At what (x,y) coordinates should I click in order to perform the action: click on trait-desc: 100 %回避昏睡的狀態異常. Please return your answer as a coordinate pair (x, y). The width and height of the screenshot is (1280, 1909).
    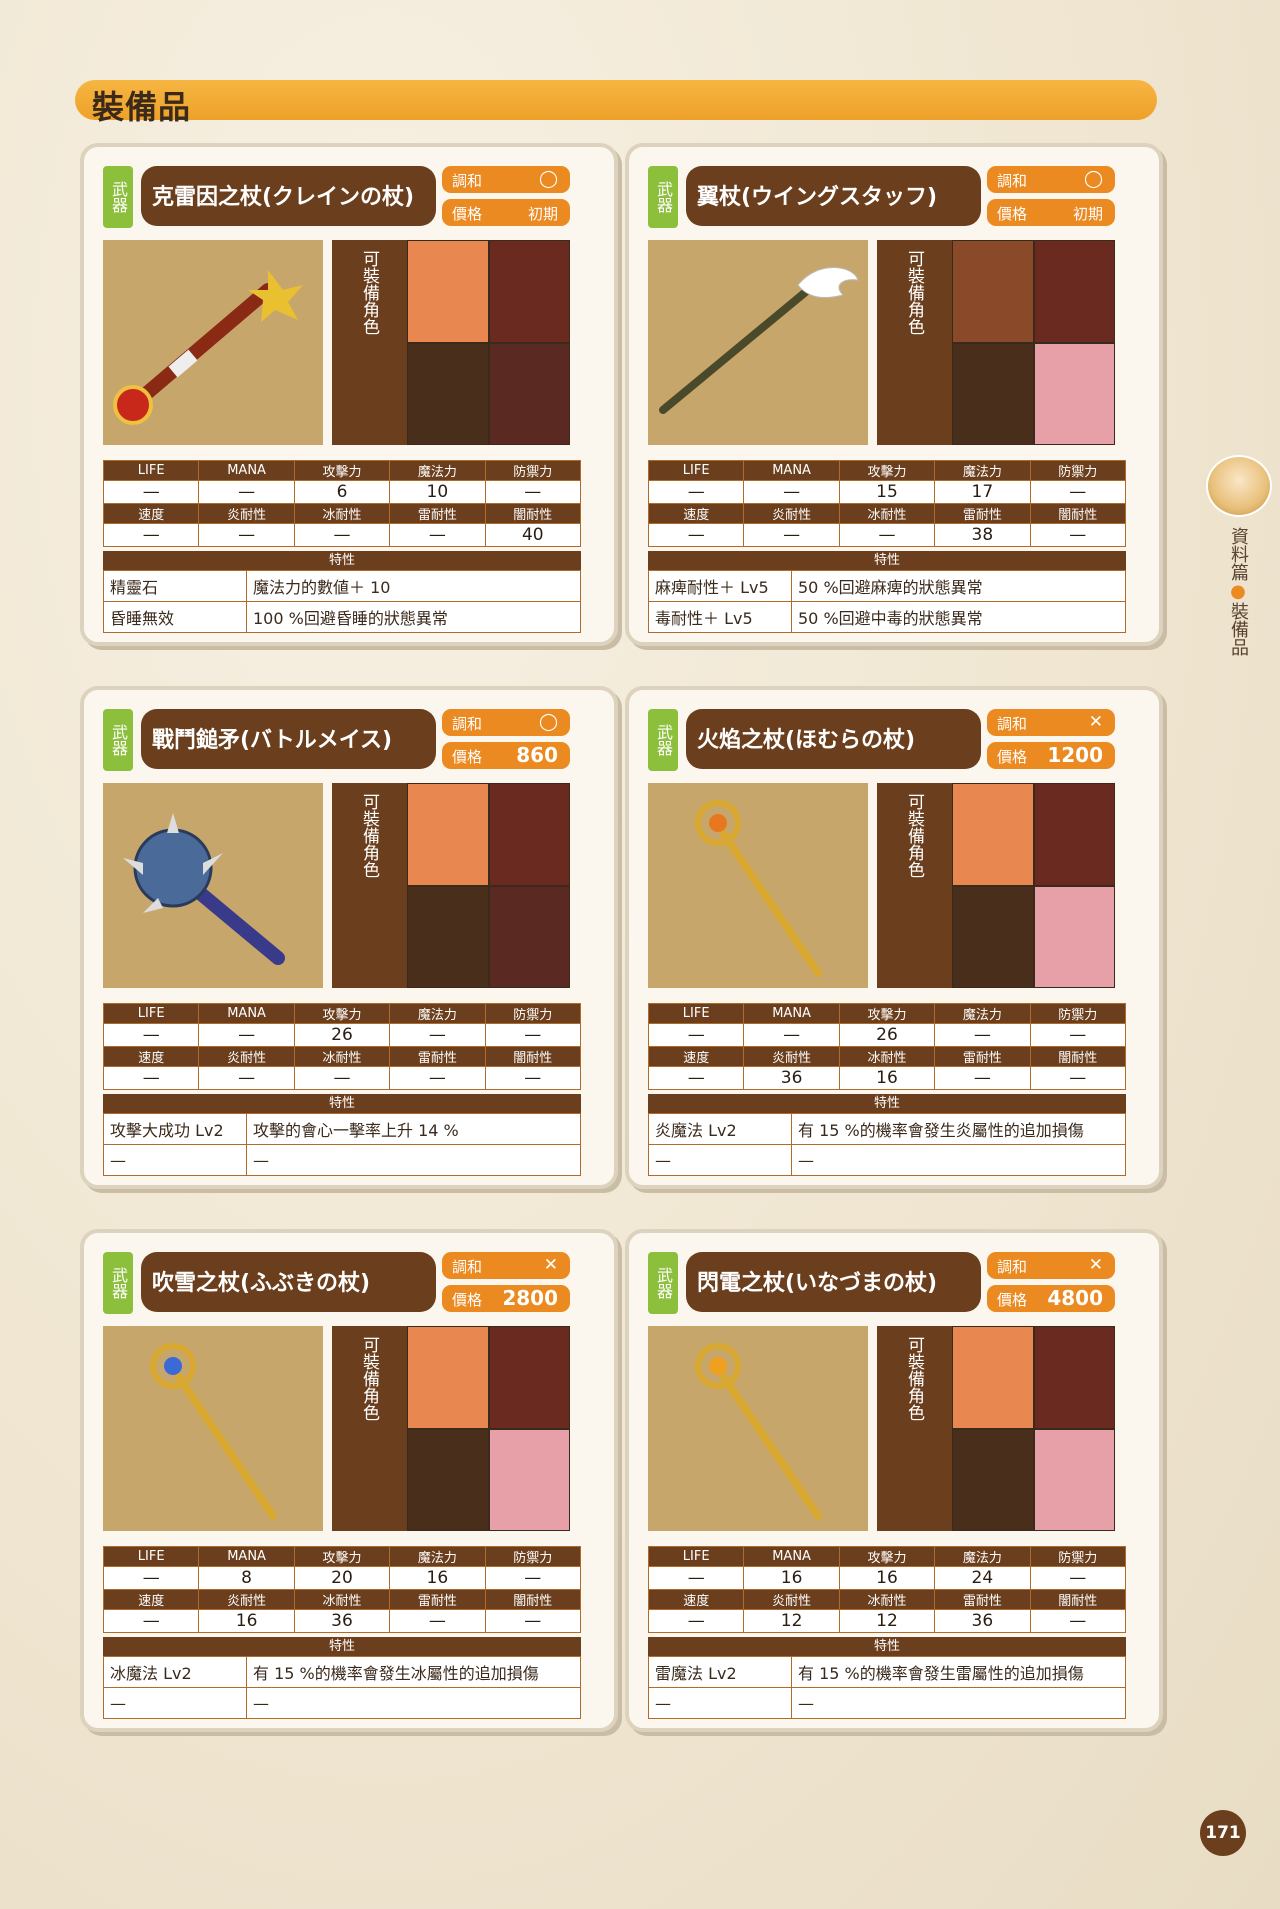
    Looking at the image, I should click on (413, 617).